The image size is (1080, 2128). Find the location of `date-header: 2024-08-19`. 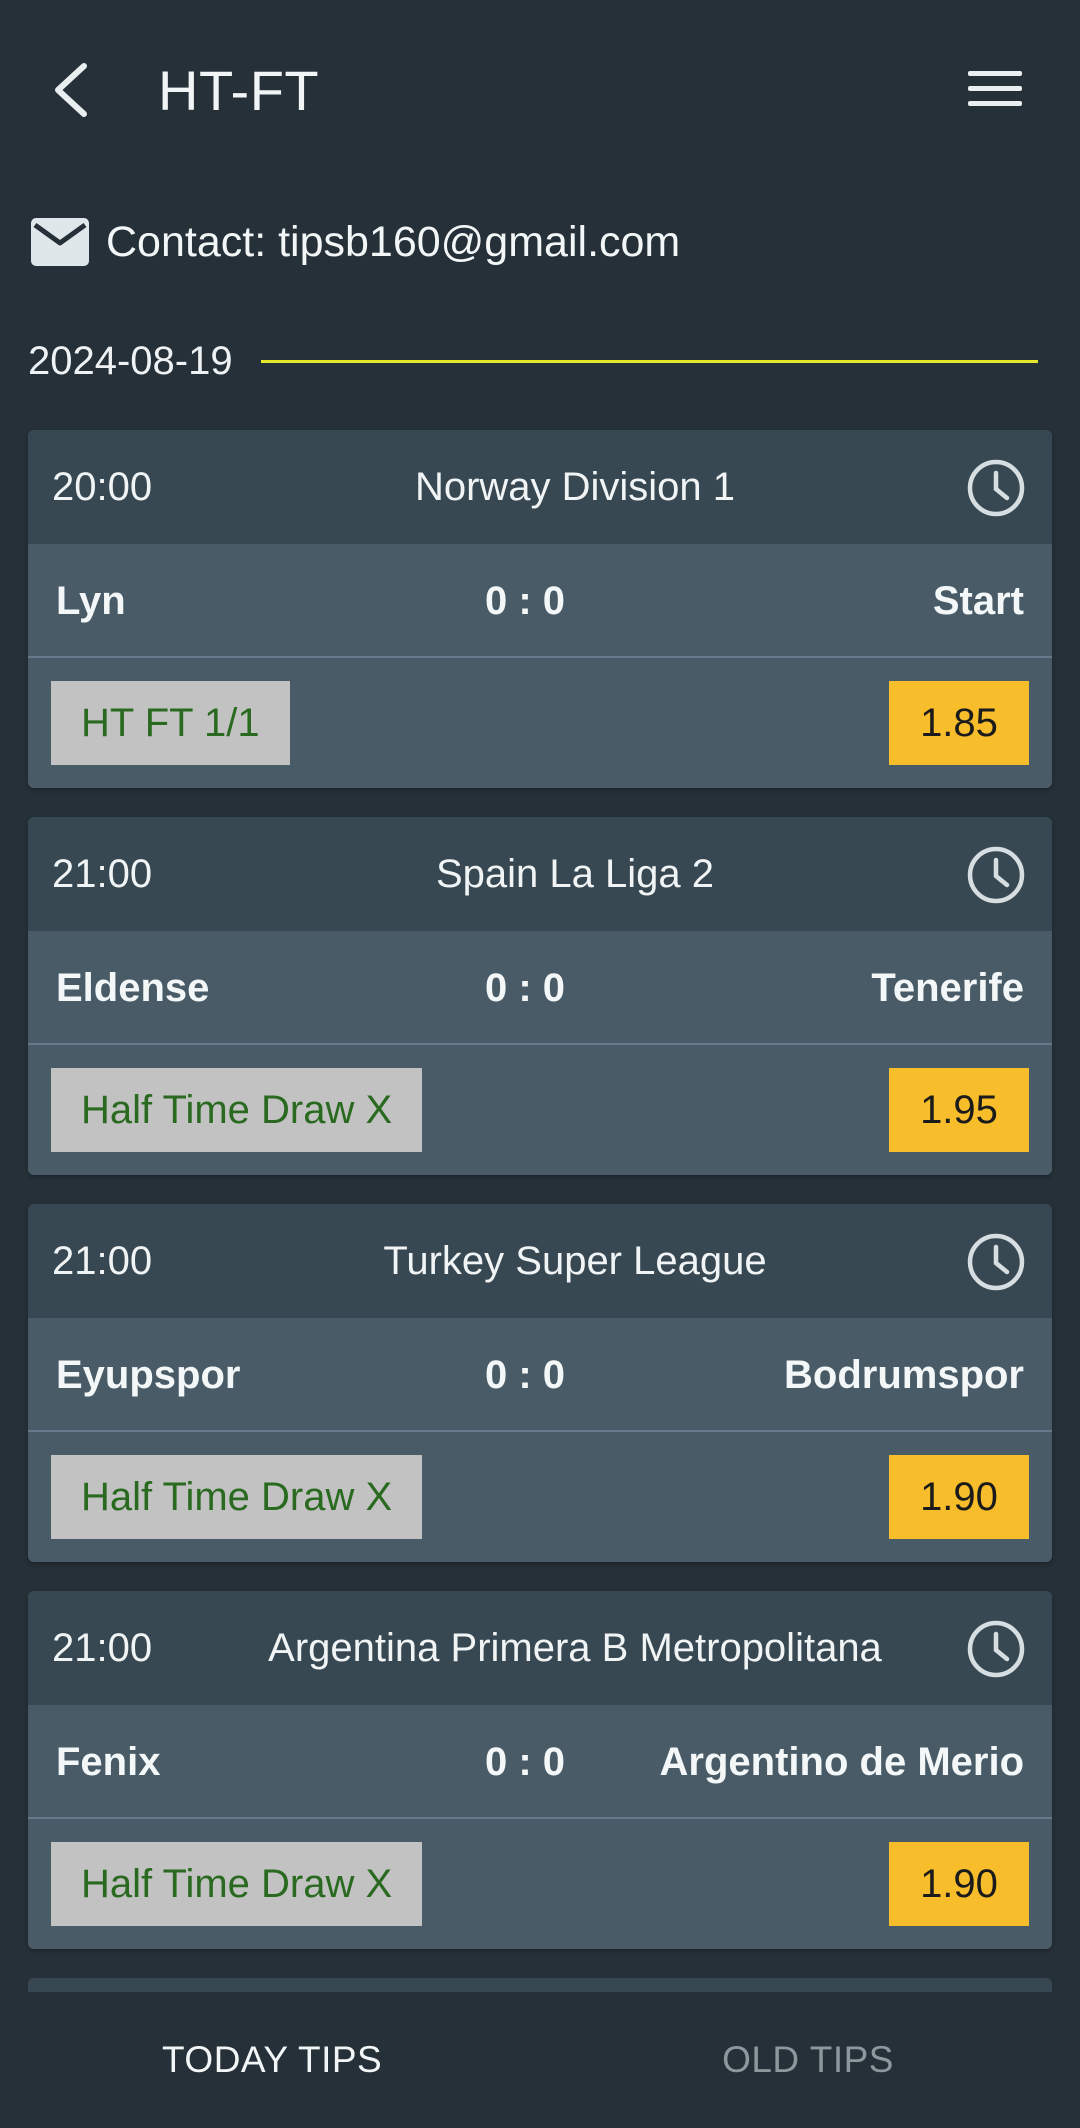

date-header: 2024-08-19 is located at coordinates (533, 361).